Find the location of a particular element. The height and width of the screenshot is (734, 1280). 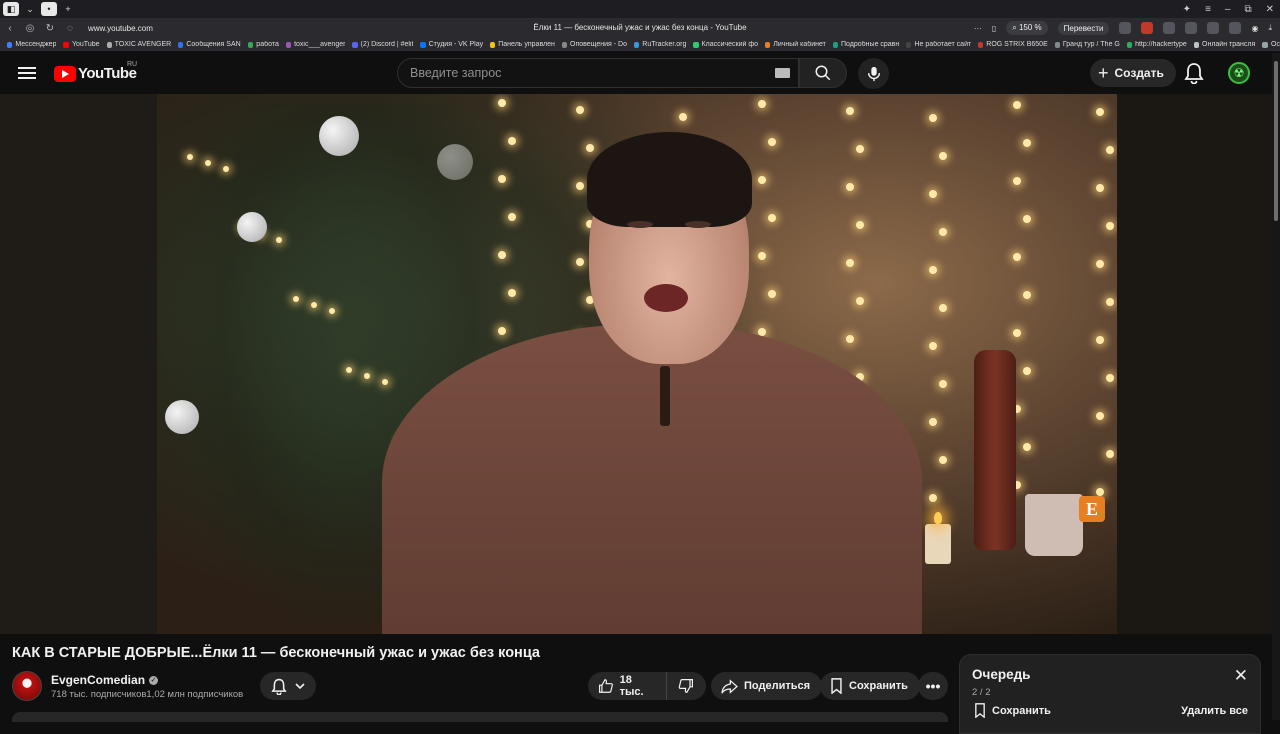

candle is located at coordinates (938, 538).